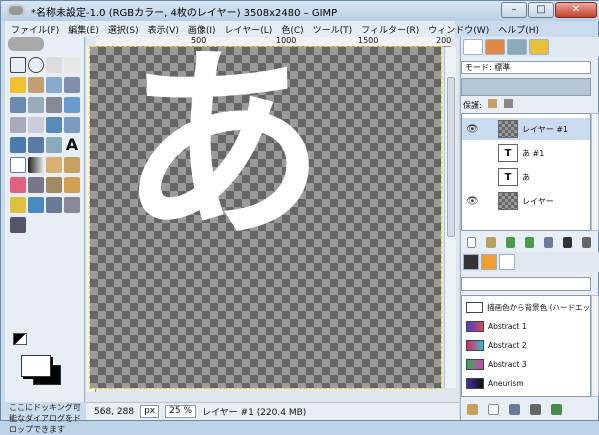  Describe the element at coordinates (510, 242) in the screenshot. I see `raise-layer-icon` at that location.